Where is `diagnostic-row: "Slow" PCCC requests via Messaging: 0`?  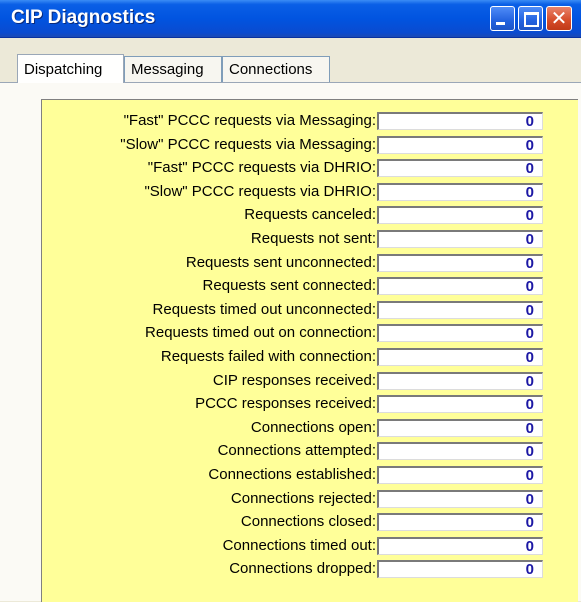 diagnostic-row: "Slow" PCCC requests via Messaging: 0 is located at coordinates (310, 145).